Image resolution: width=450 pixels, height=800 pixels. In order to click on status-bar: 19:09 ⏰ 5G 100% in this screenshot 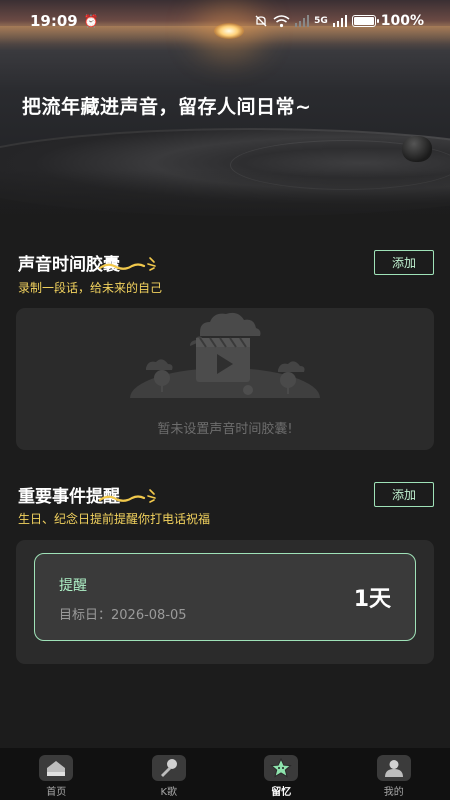, I will do `click(225, 21)`.